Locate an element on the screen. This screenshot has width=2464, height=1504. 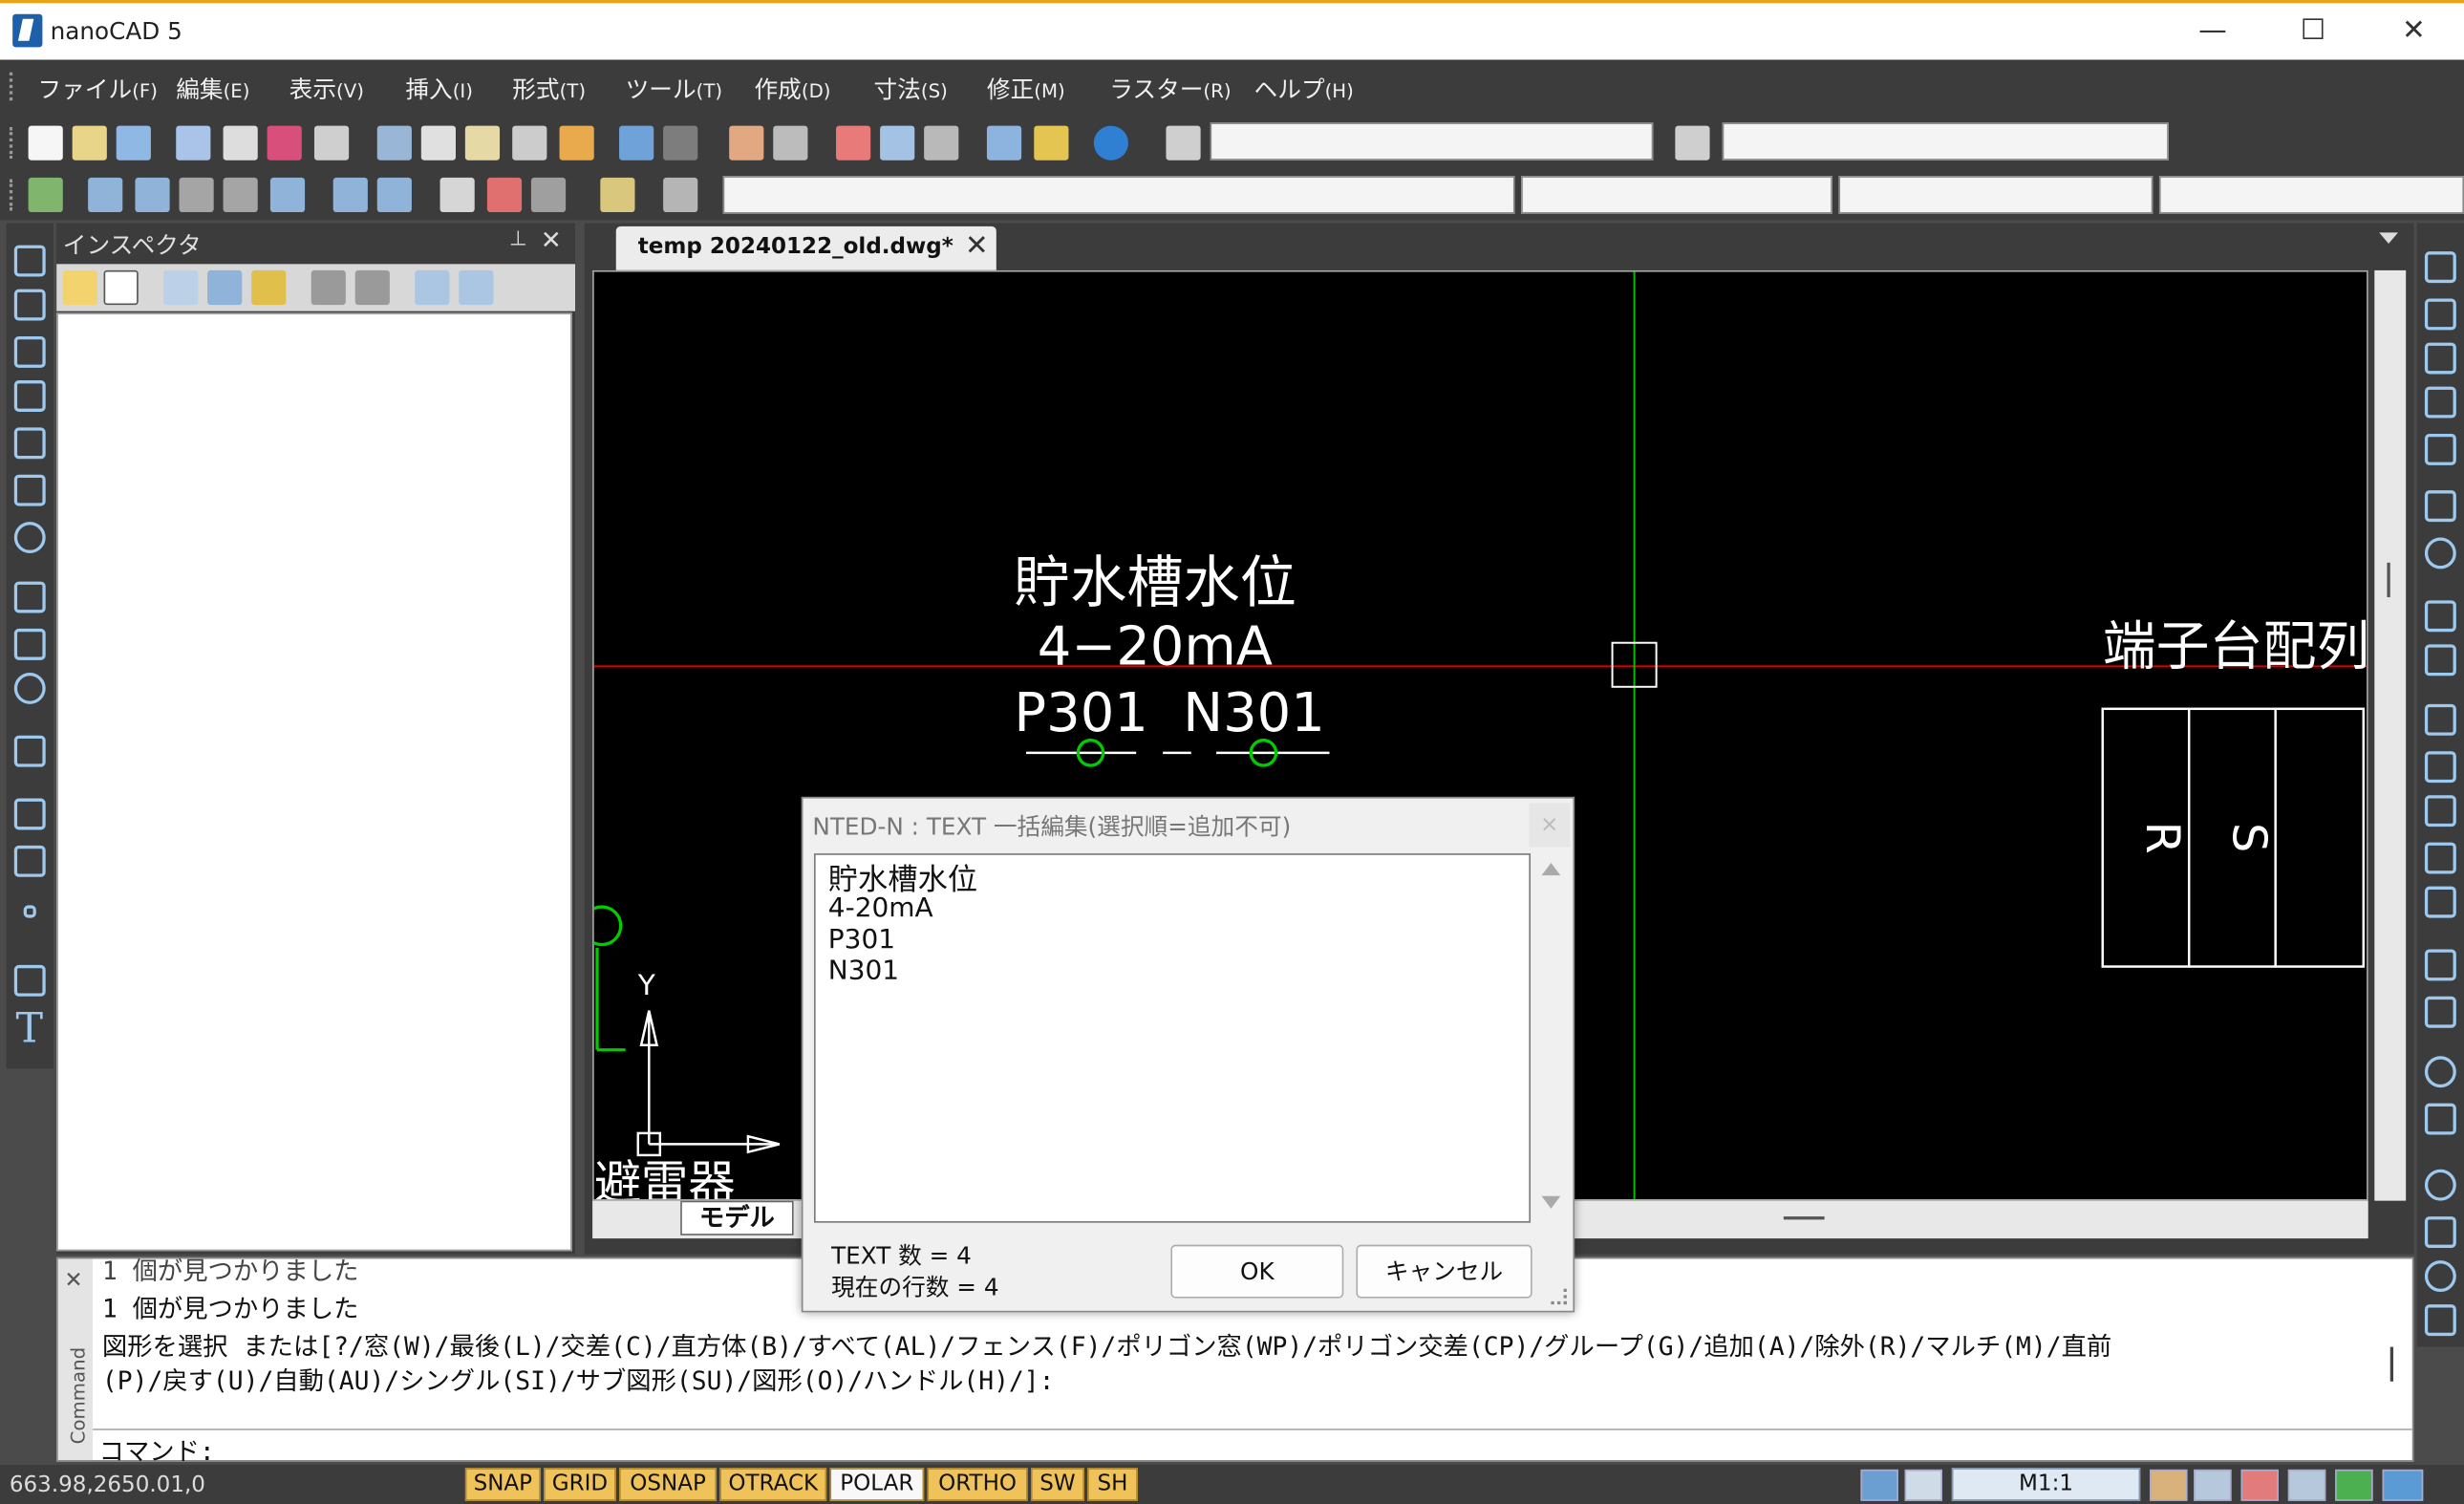
dimension-style-icon is located at coordinates (1692, 143).